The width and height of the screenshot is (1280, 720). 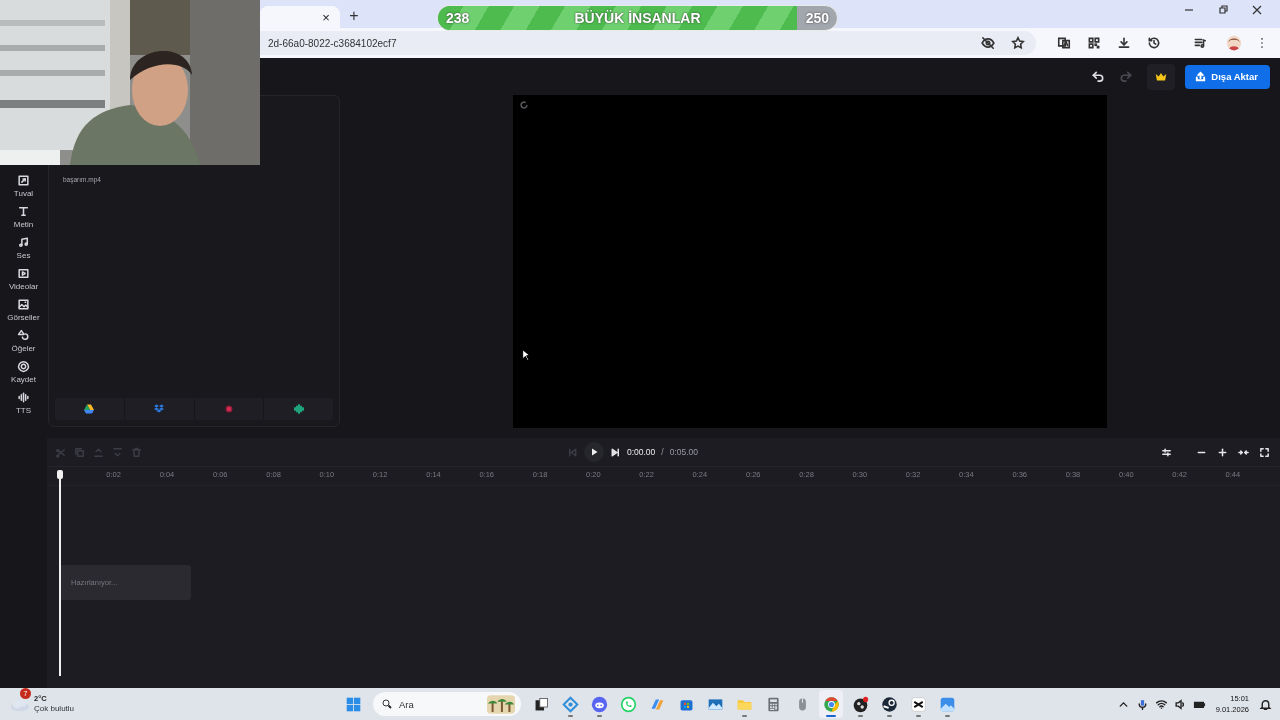 What do you see at coordinates (947, 704) in the screenshot?
I see `photos-icon` at bounding box center [947, 704].